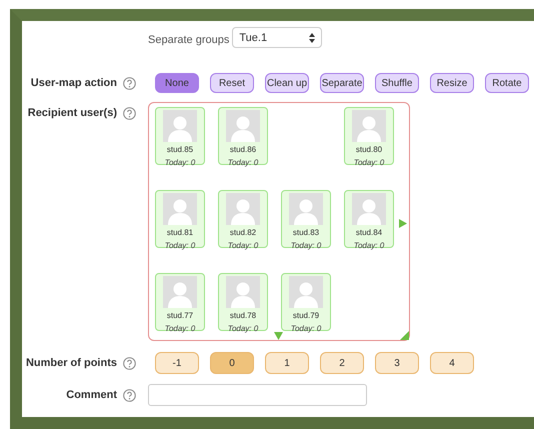 This screenshot has width=534, height=429. Describe the element at coordinates (243, 232) in the screenshot. I see `user-name: stud.82` at that location.